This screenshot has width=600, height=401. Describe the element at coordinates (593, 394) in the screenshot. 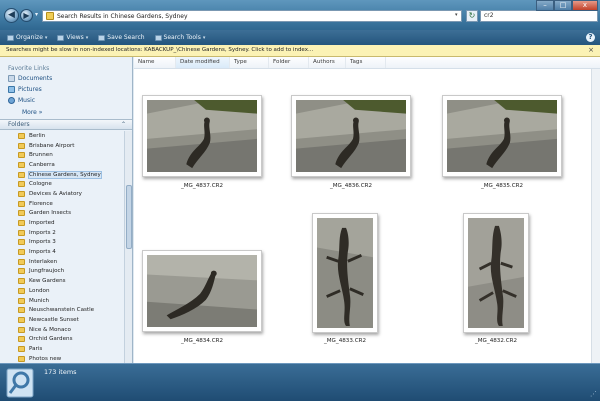

I see `resize-grip-icon: ⋰` at that location.